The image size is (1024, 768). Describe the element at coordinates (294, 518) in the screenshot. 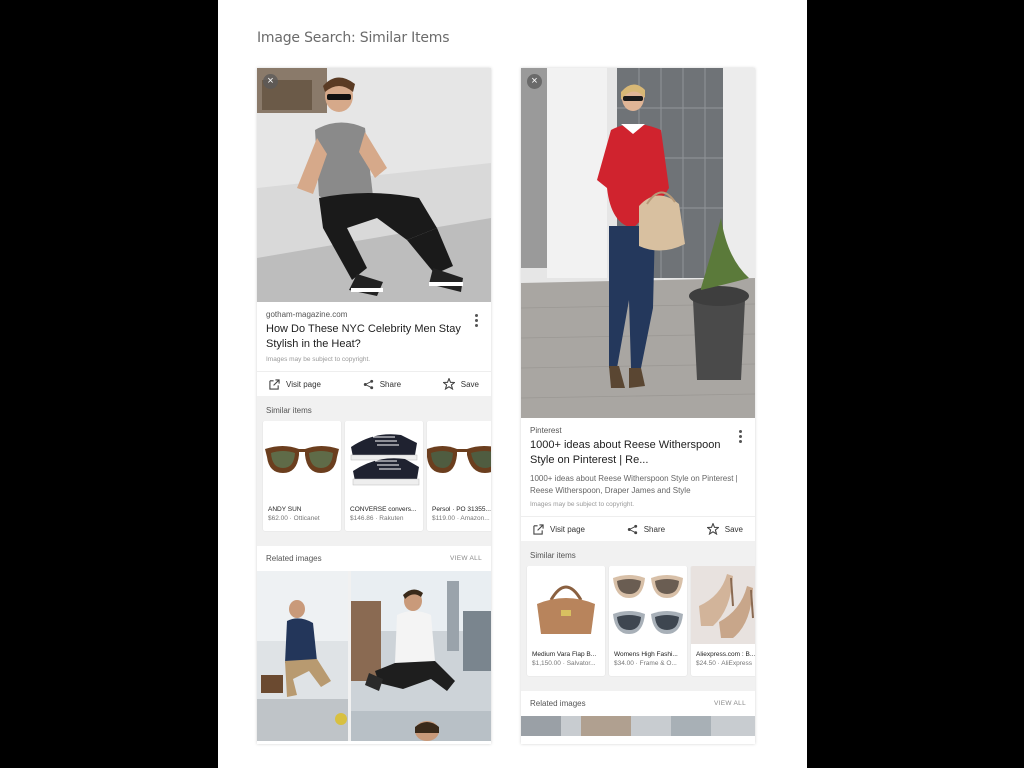

I see `similar-item-price: $62.00 · Otticanet` at that location.